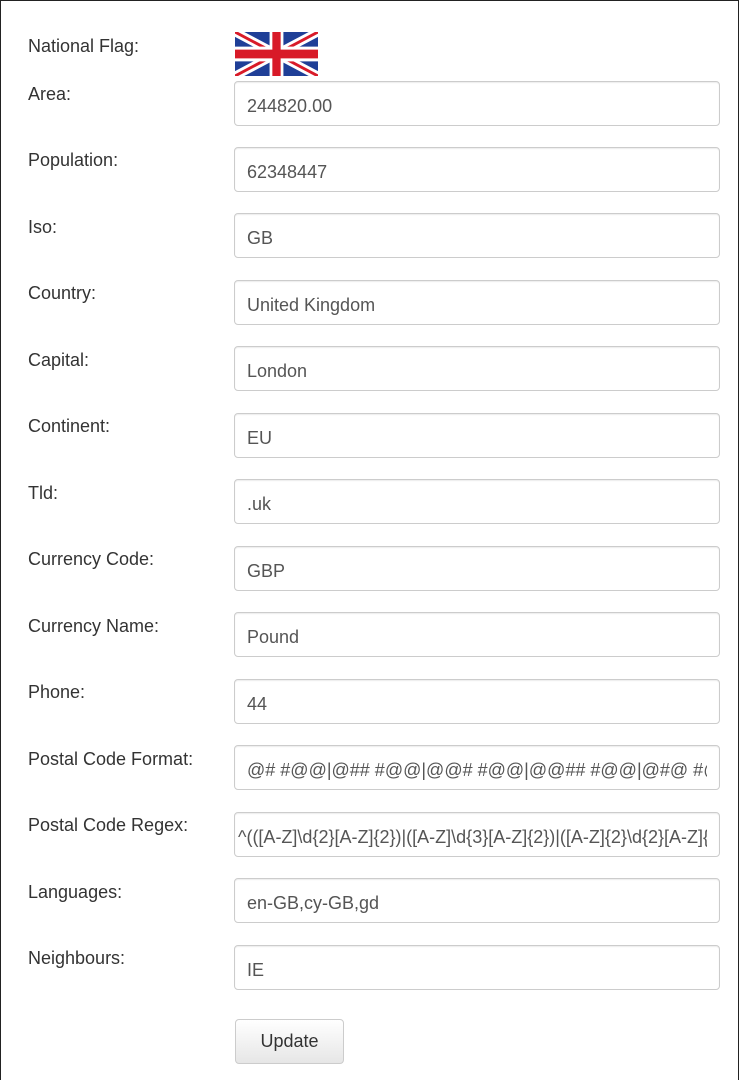 This screenshot has height=1082, width=741. Describe the element at coordinates (276, 54) in the screenshot. I see `uk-flag-icon` at that location.